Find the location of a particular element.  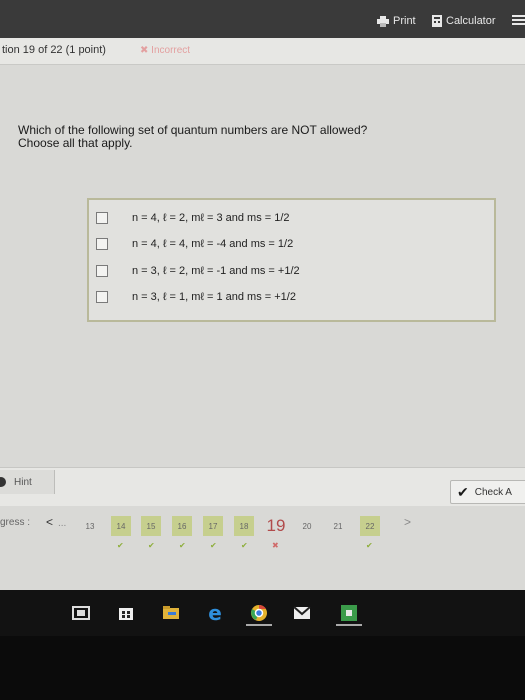

page-18: 18 is located at coordinates (244, 526).